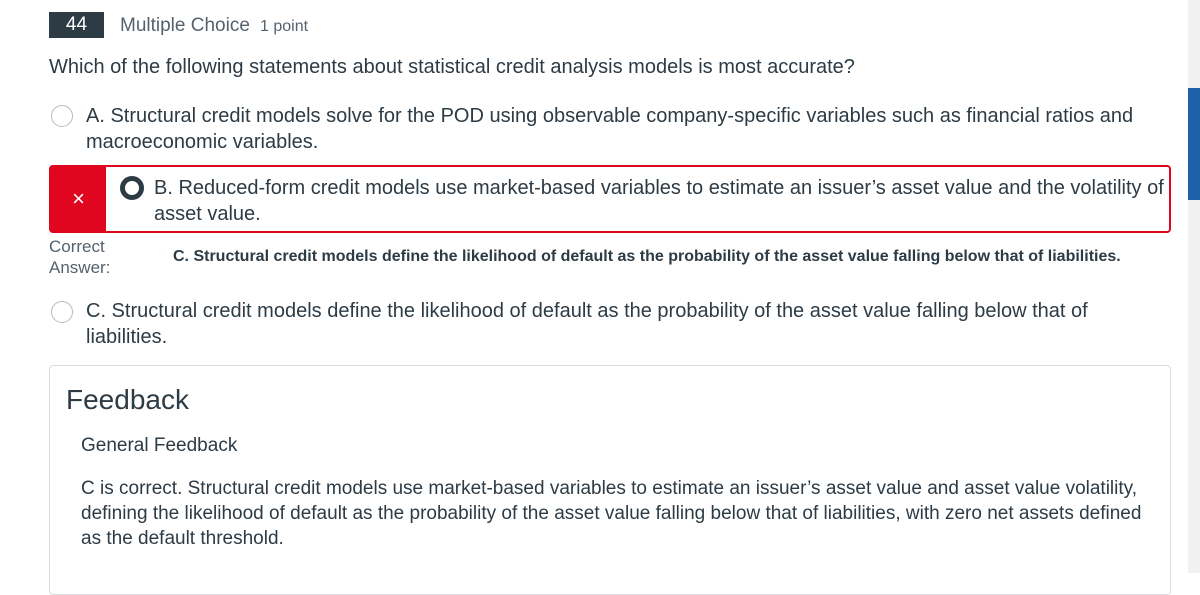 This screenshot has height=595, width=1200. What do you see at coordinates (78, 199) in the screenshot?
I see `incorrect-x-icon: ×` at bounding box center [78, 199].